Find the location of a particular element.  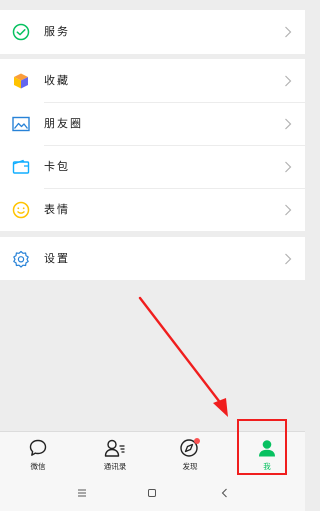

menu-item-label: 服务 is located at coordinates (57, 31).